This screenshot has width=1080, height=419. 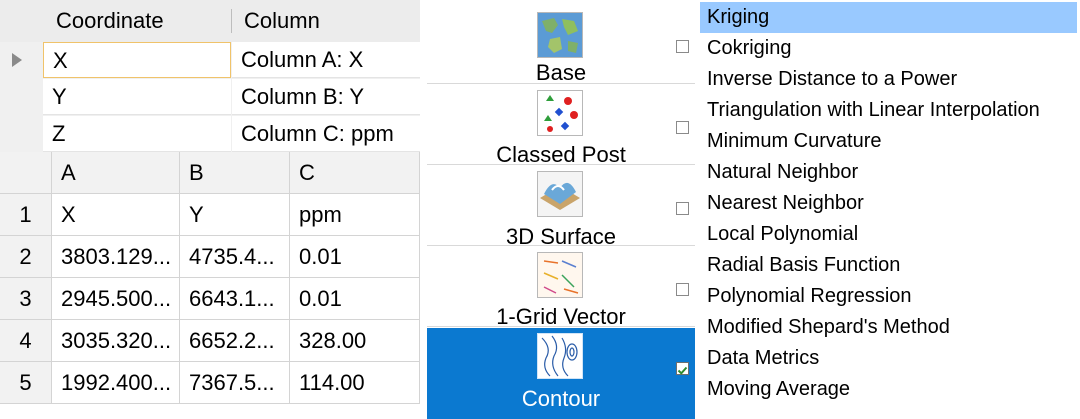 What do you see at coordinates (355, 215) in the screenshot?
I see `cell-c: ppm` at bounding box center [355, 215].